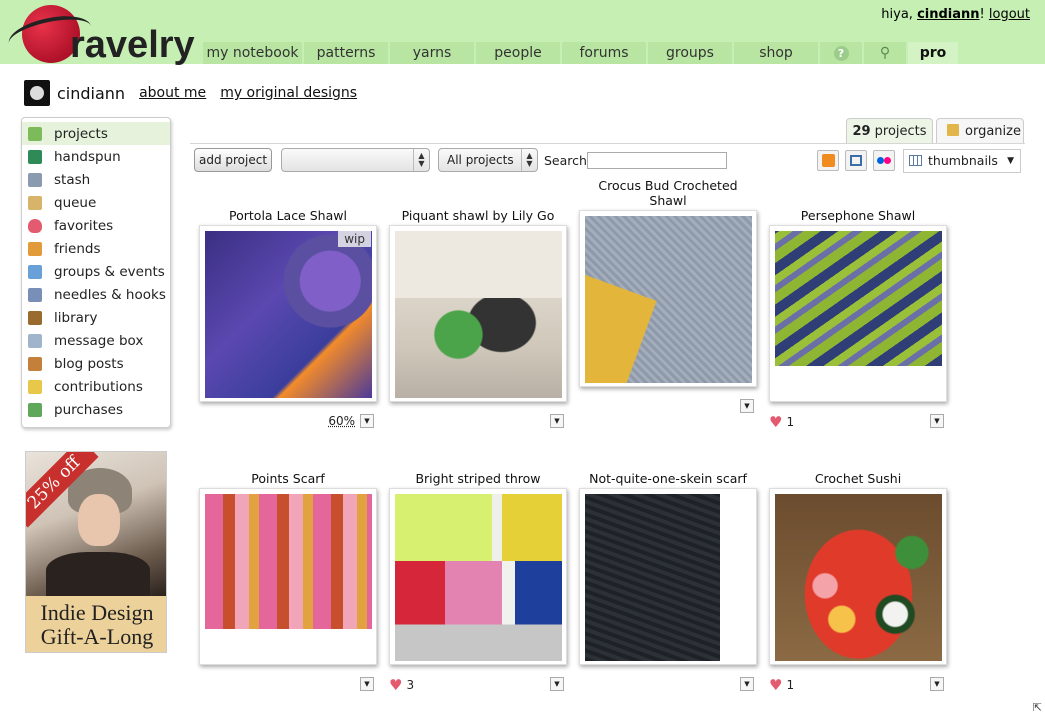 The height and width of the screenshot is (717, 1045). Describe the element at coordinates (480, 160) in the screenshot. I see `filter-select-value: All projects` at that location.